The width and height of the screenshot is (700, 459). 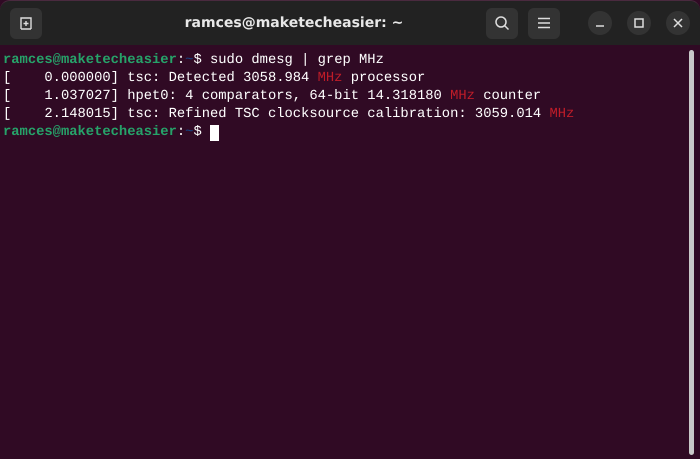 I want to click on close-icon, so click(x=678, y=23).